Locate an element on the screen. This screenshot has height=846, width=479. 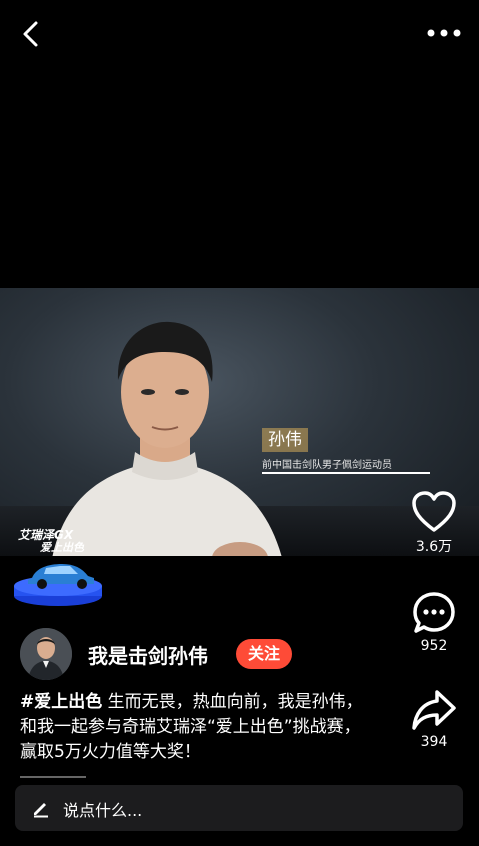
athlete-image is located at coordinates (167, 438).